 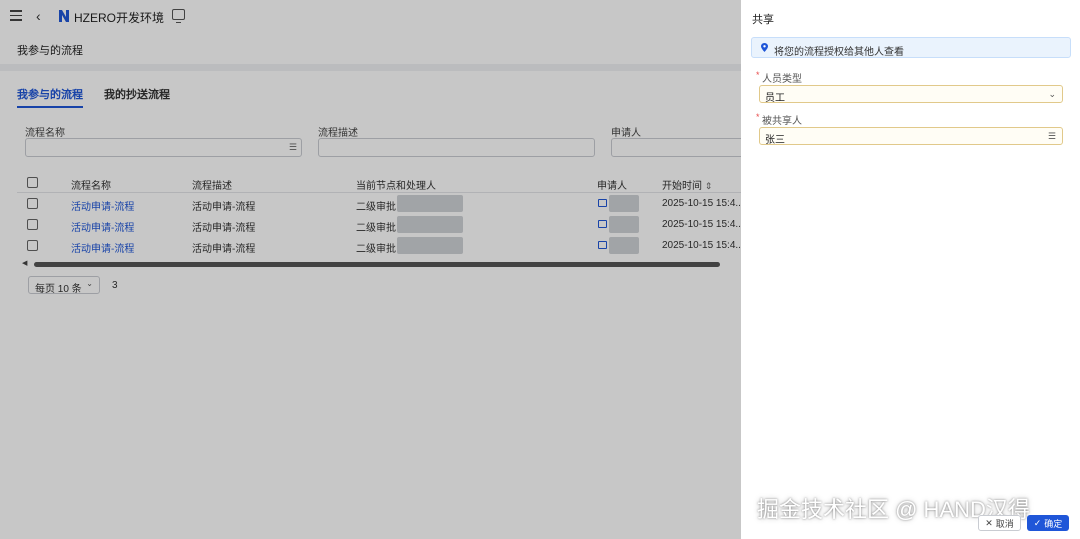 I want to click on info-text: 将您的流程授权给其他人查看, so click(x=839, y=52).